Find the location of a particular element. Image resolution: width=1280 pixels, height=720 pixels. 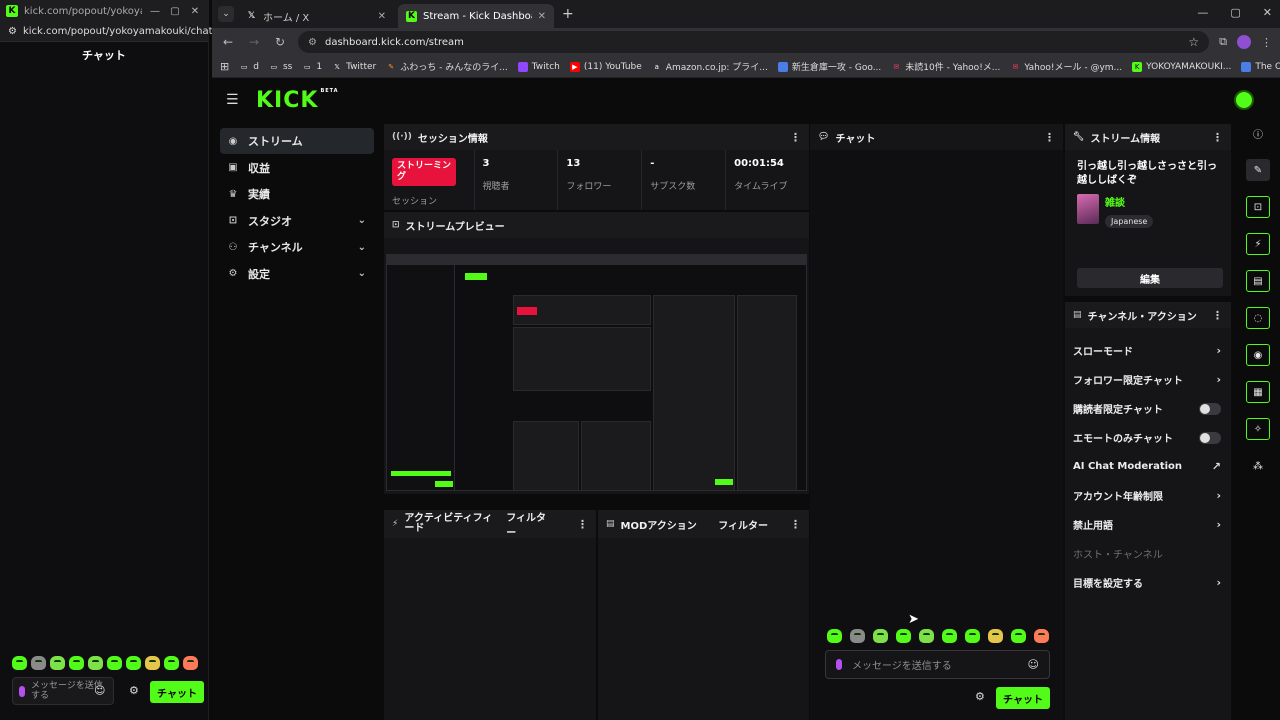

sidebar-item-studio: ⊡ スタジオ ⌄ is located at coordinates (297, 221).